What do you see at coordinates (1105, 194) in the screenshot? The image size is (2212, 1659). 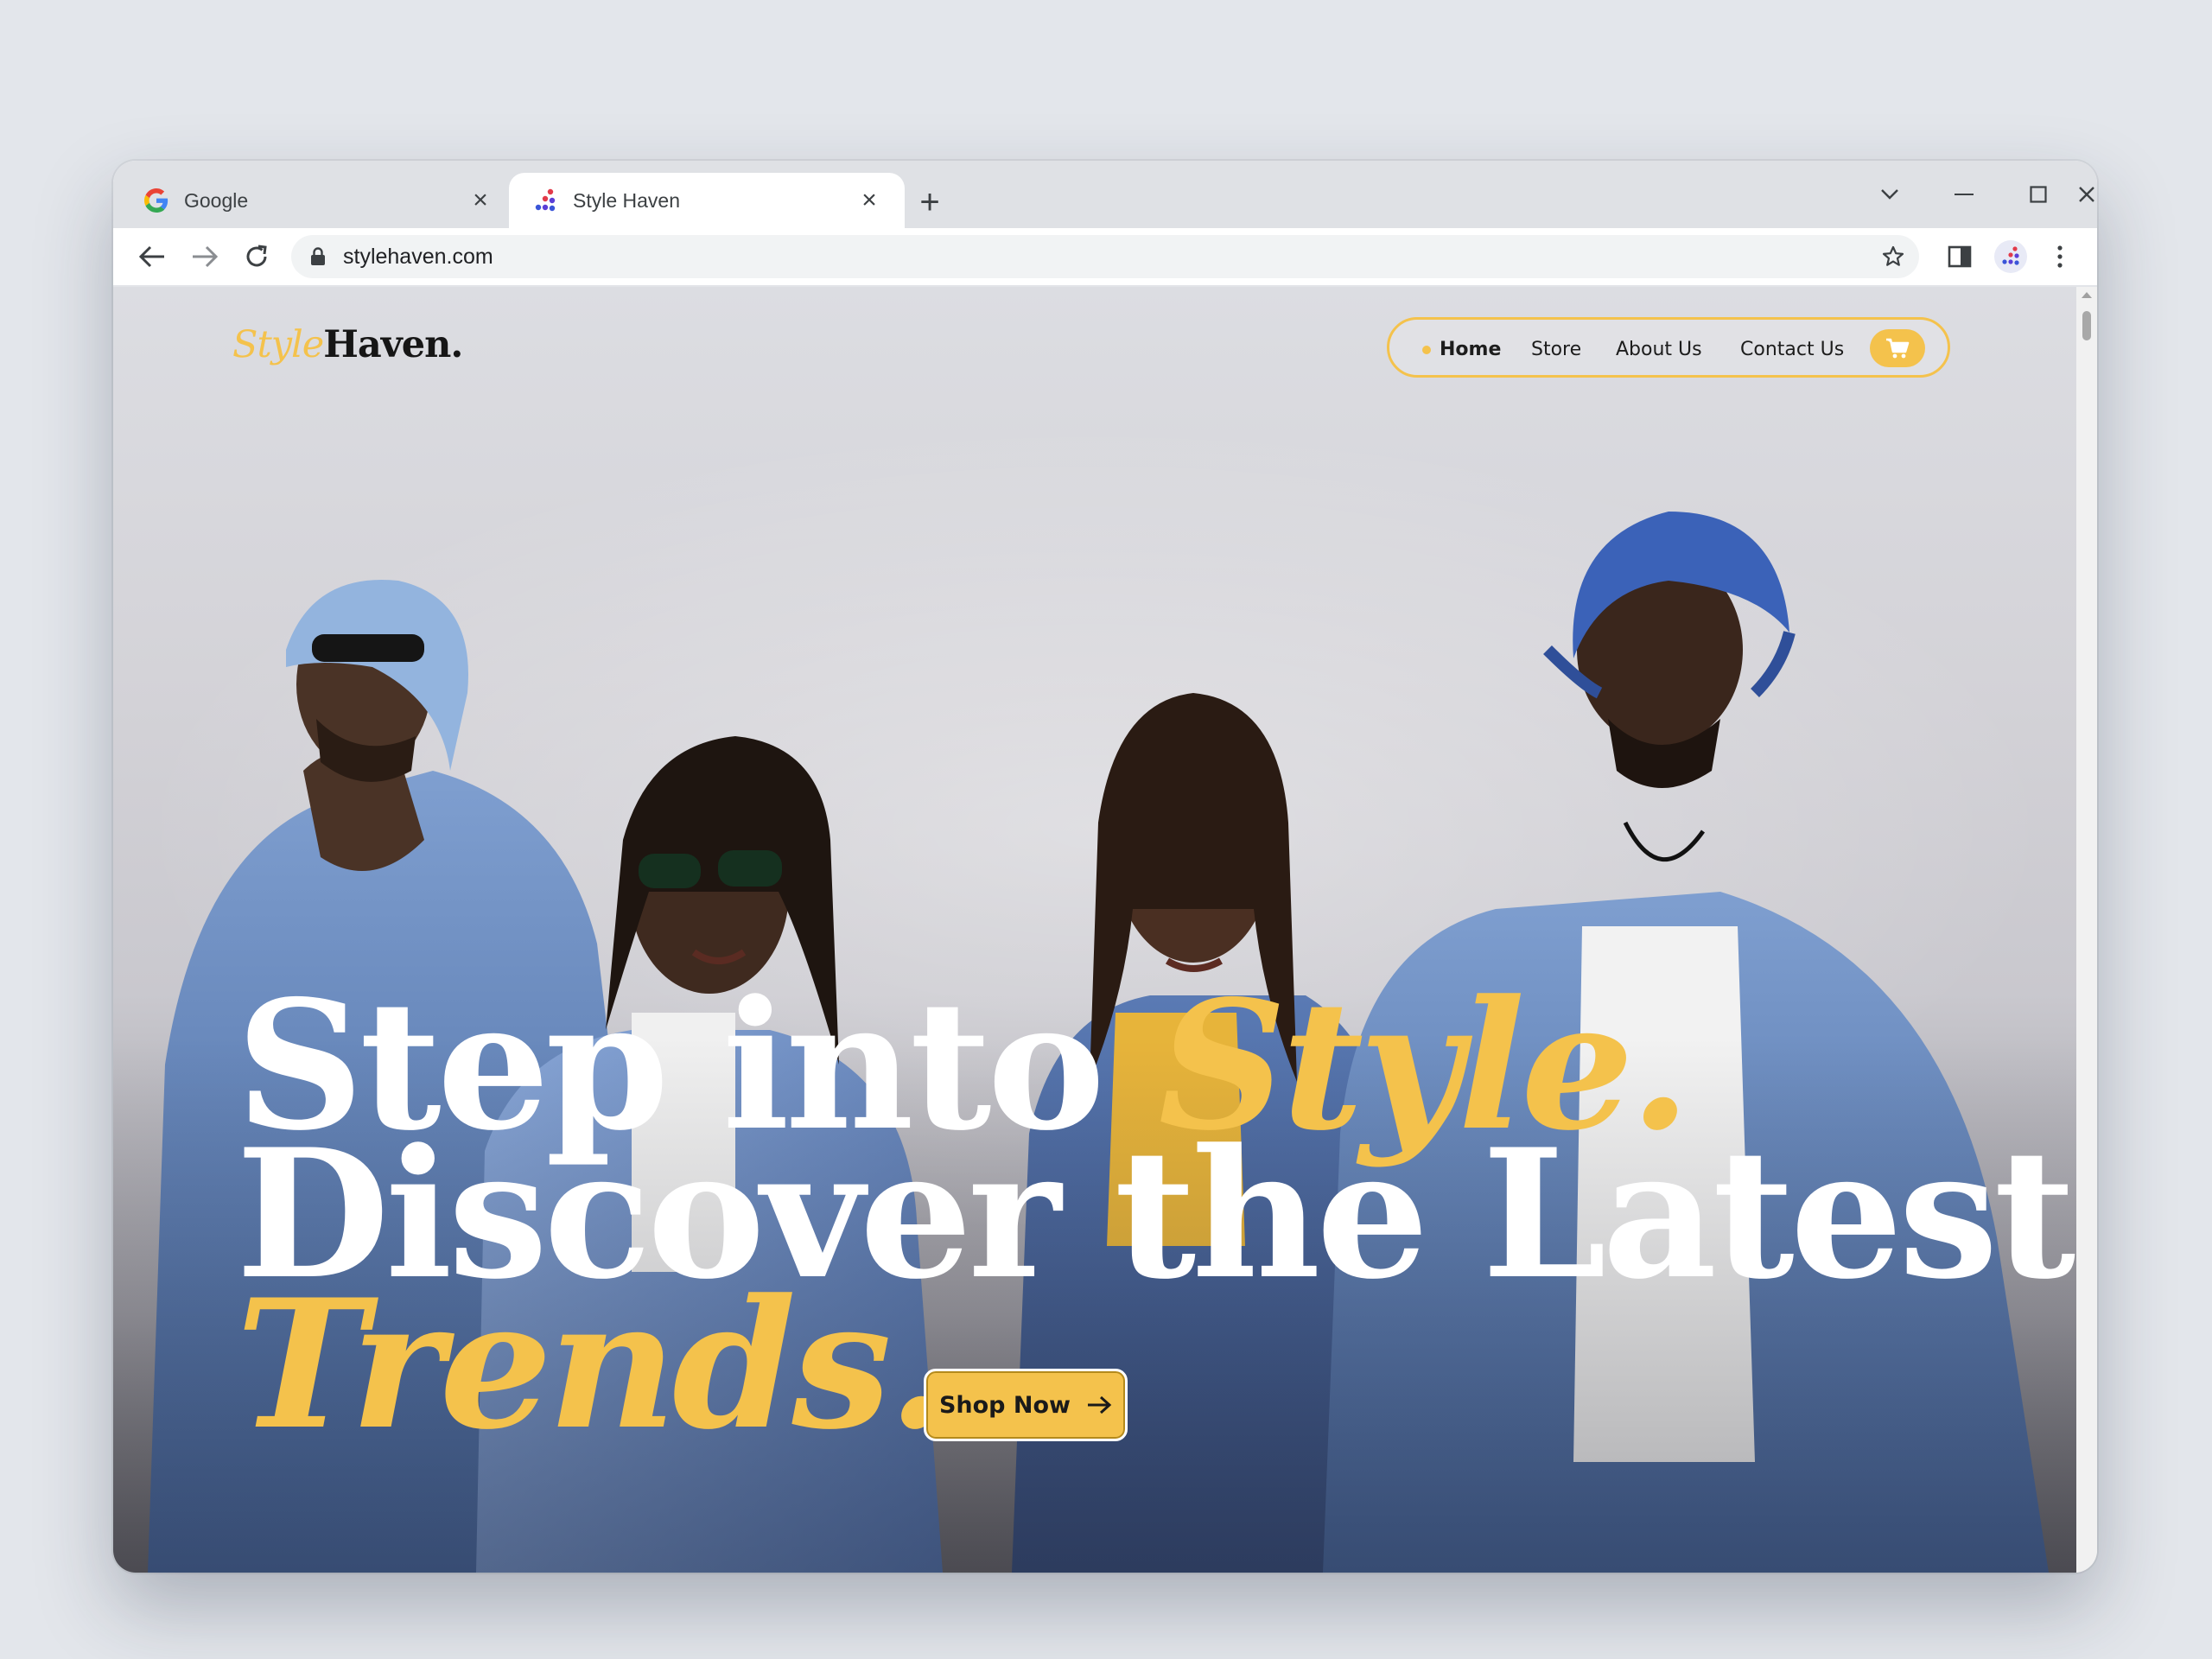 I see `tab-strip: Google × Style Haven × +` at bounding box center [1105, 194].